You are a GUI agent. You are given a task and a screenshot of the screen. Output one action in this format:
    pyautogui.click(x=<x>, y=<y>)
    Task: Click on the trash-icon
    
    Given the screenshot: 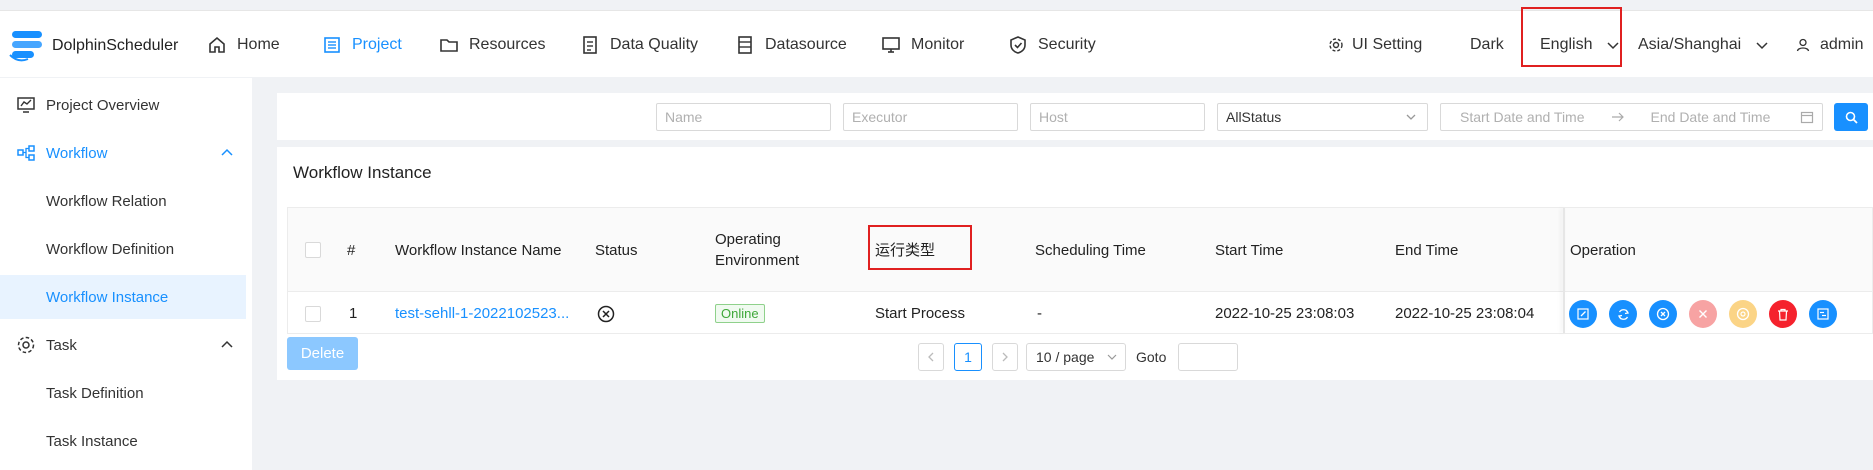 What is the action you would take?
    pyautogui.click(x=1783, y=314)
    